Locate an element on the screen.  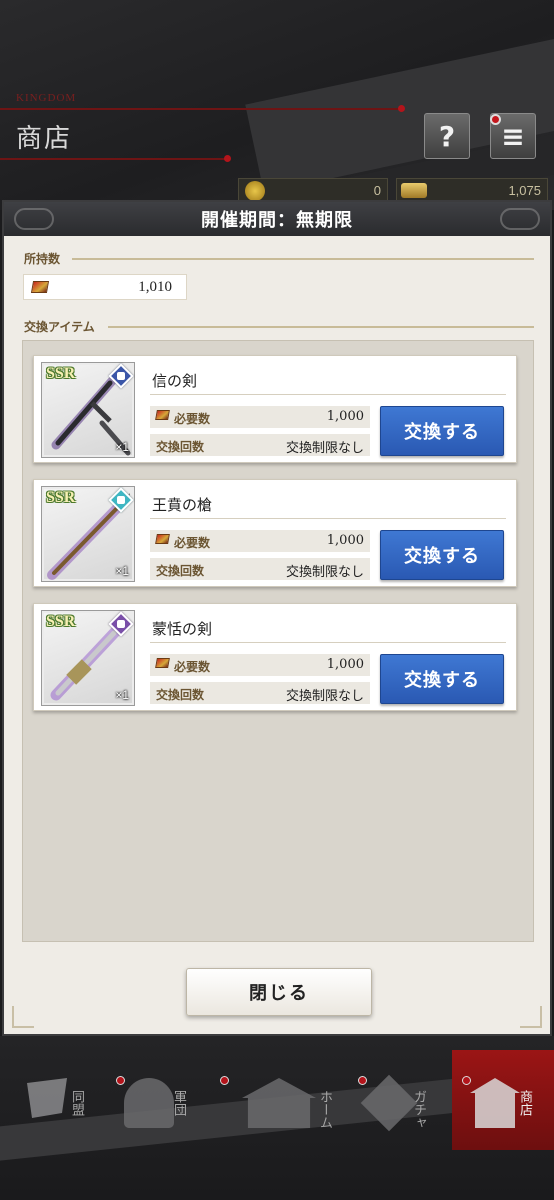
ingot-balance: 1,075 is located at coordinates (472, 190).